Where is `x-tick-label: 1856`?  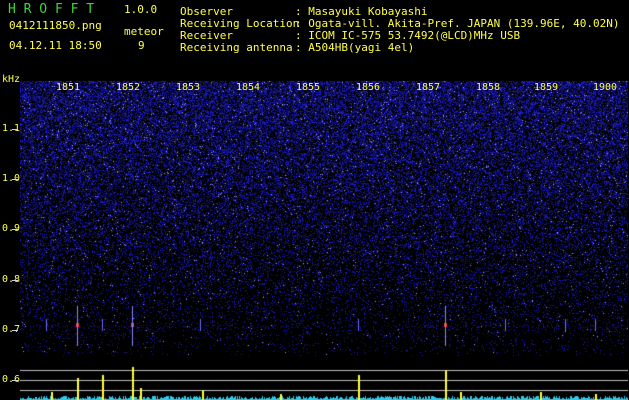
x-tick-label: 1856 is located at coordinates (368, 87).